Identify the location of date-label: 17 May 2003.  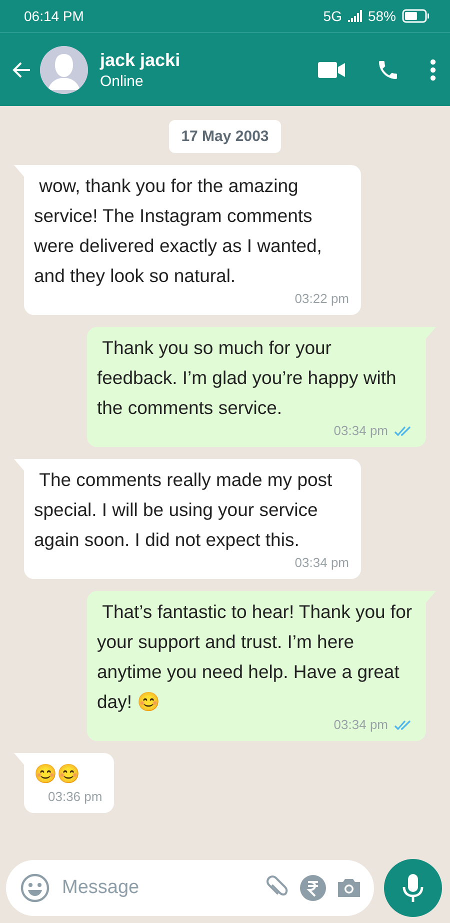
(225, 136).